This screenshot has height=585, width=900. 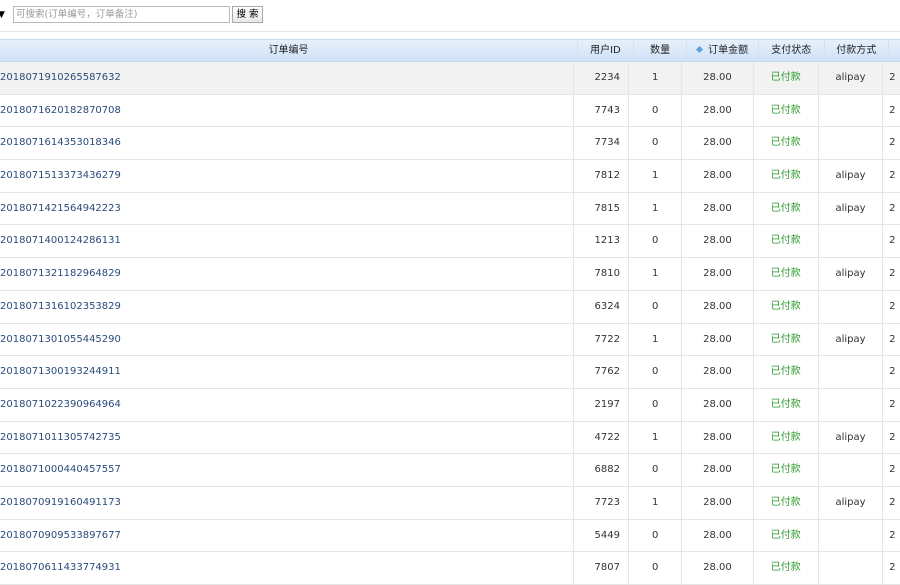 What do you see at coordinates (287, 208) in the screenshot?
I see `cell-order-no: 2018071421564942223` at bounding box center [287, 208].